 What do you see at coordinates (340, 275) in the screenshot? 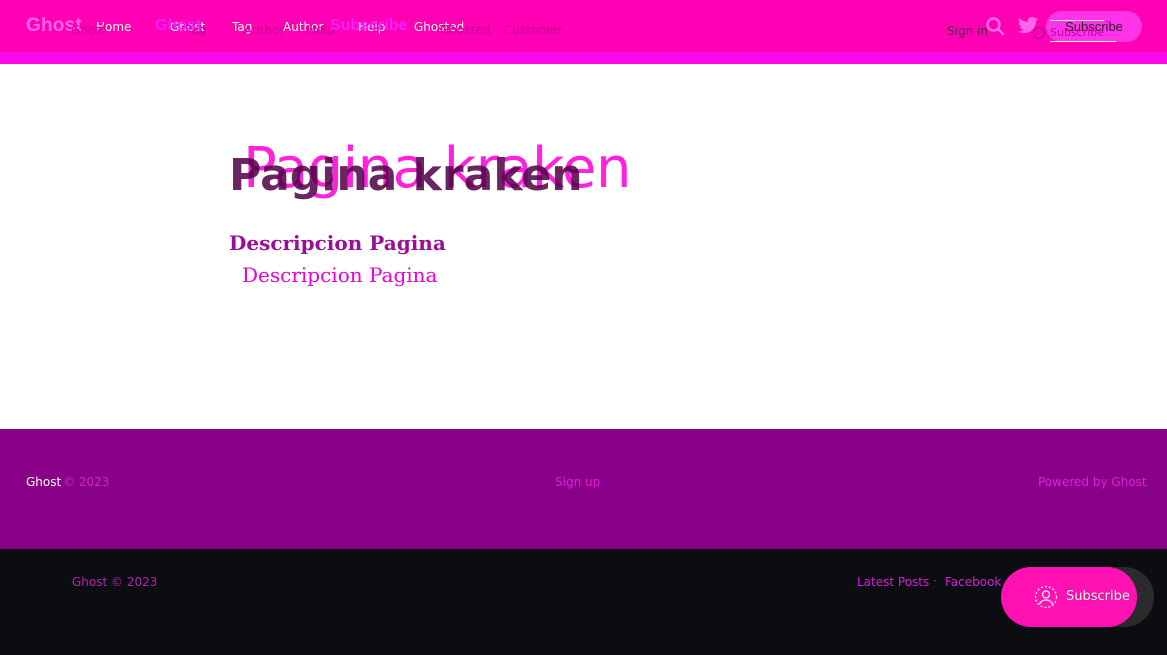
I see `page-description-overlay: Descripcion Pagina` at bounding box center [340, 275].